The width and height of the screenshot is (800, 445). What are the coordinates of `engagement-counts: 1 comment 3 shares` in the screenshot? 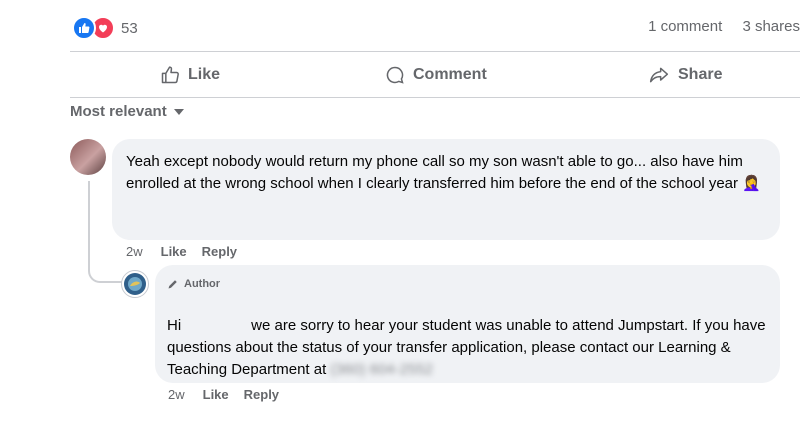 It's located at (716, 26).